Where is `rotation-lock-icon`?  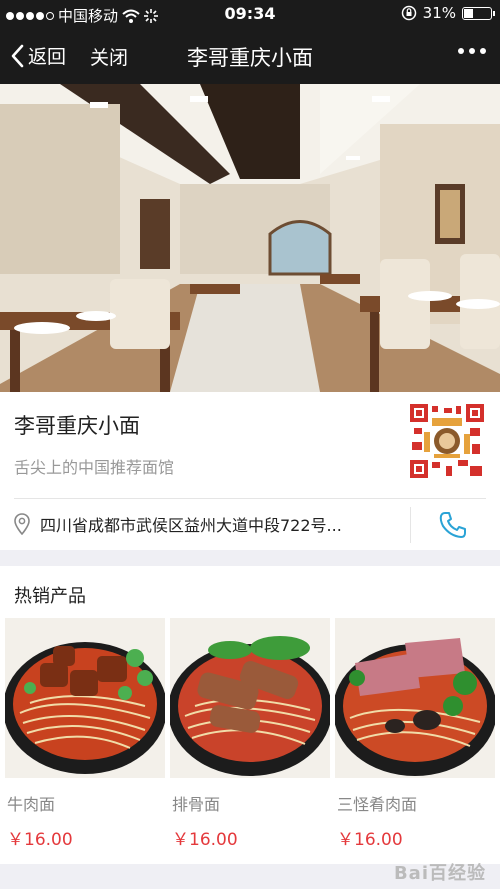 rotation-lock-icon is located at coordinates (408, 13).